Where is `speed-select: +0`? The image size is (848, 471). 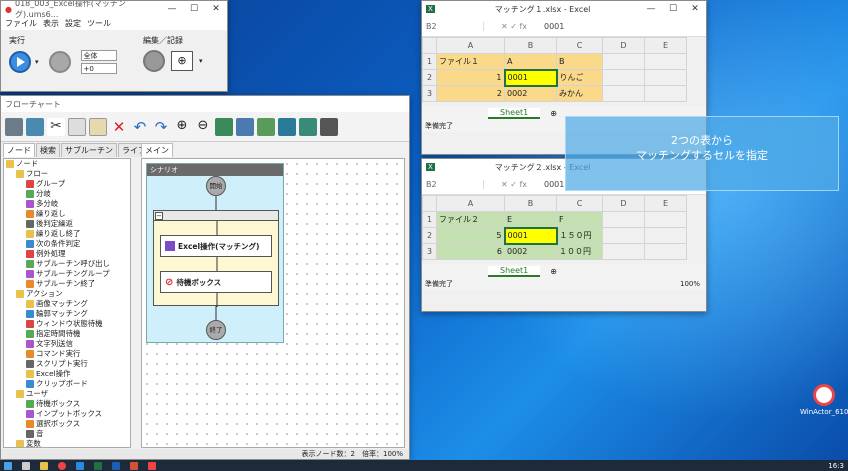
speed-select: +0 is located at coordinates (98, 68).